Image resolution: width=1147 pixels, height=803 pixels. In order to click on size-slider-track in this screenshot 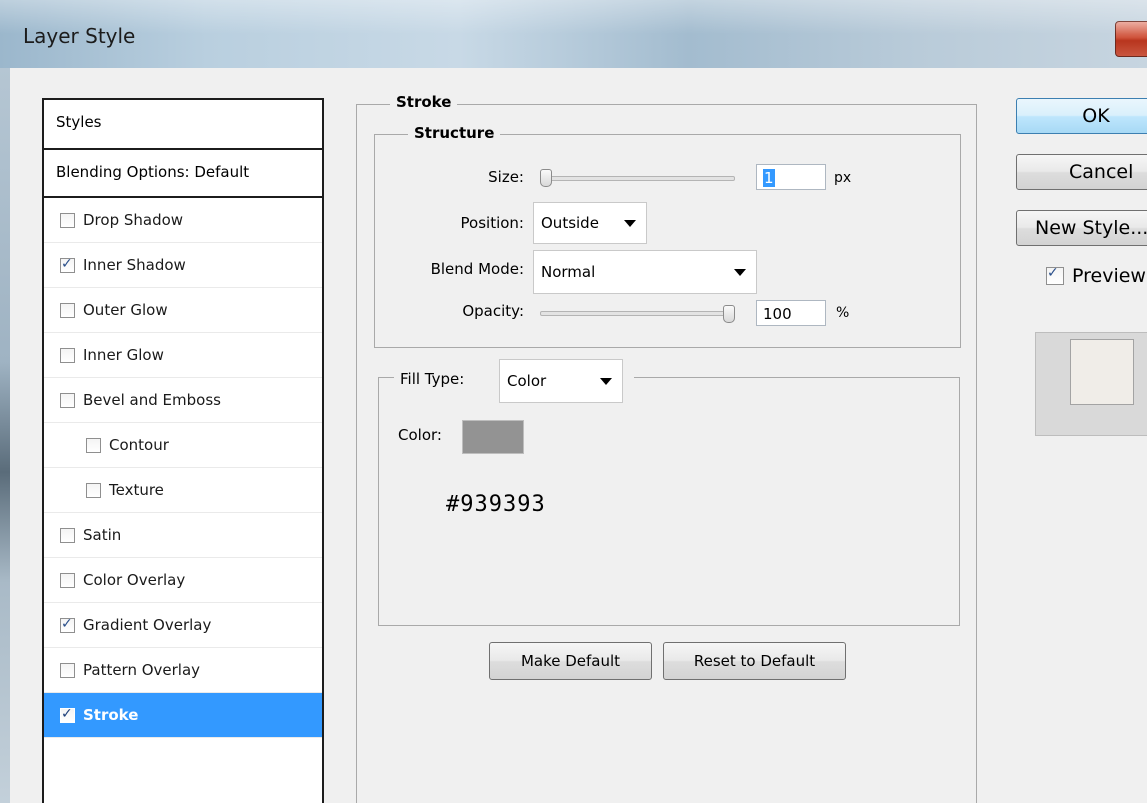, I will do `click(637, 178)`.